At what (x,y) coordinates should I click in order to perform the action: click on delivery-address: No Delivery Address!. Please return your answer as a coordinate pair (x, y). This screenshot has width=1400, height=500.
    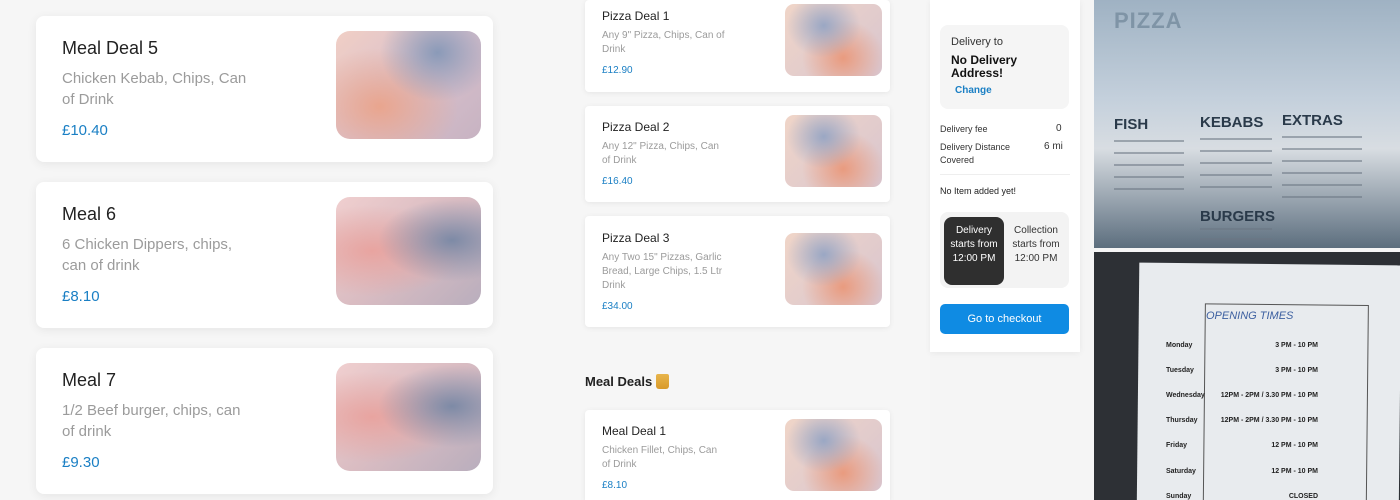
    Looking at the image, I should click on (984, 66).